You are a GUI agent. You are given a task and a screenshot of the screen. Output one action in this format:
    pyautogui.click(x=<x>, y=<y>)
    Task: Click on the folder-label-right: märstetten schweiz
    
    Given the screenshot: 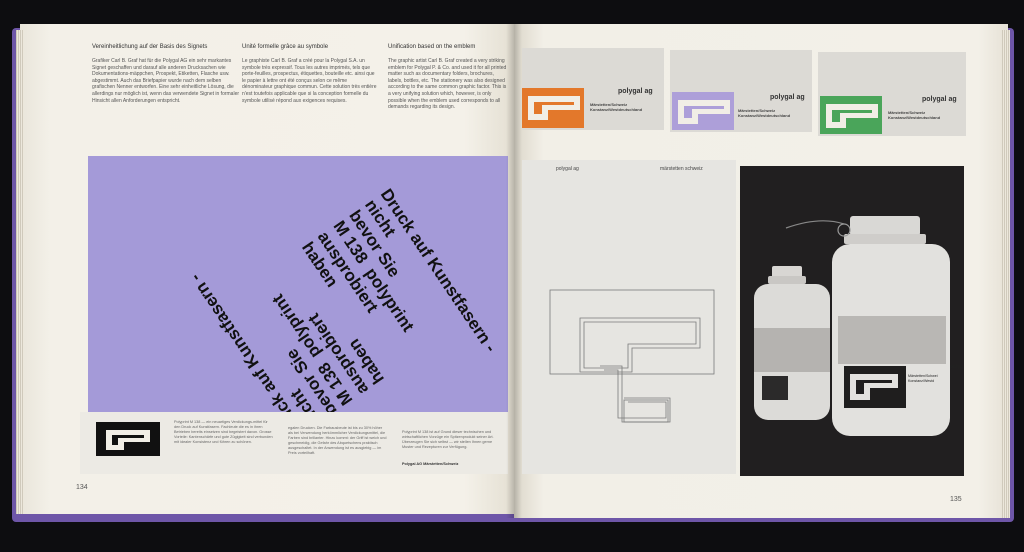 What is the action you would take?
    pyautogui.click(x=681, y=169)
    